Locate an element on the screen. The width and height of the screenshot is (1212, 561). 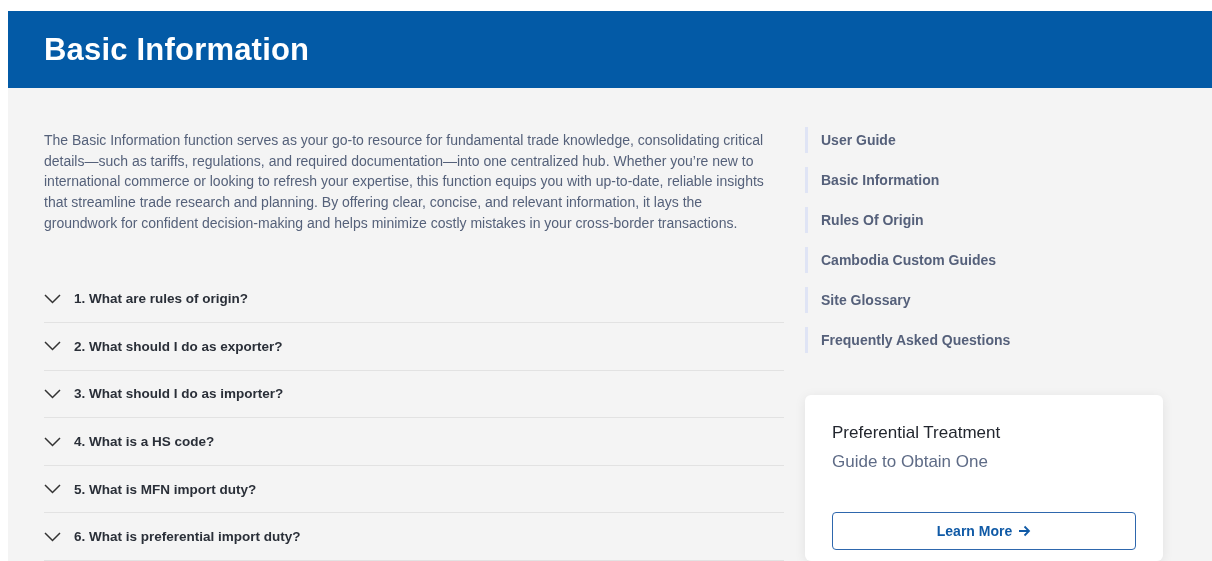
learn-more-button: Learn More is located at coordinates (984, 531).